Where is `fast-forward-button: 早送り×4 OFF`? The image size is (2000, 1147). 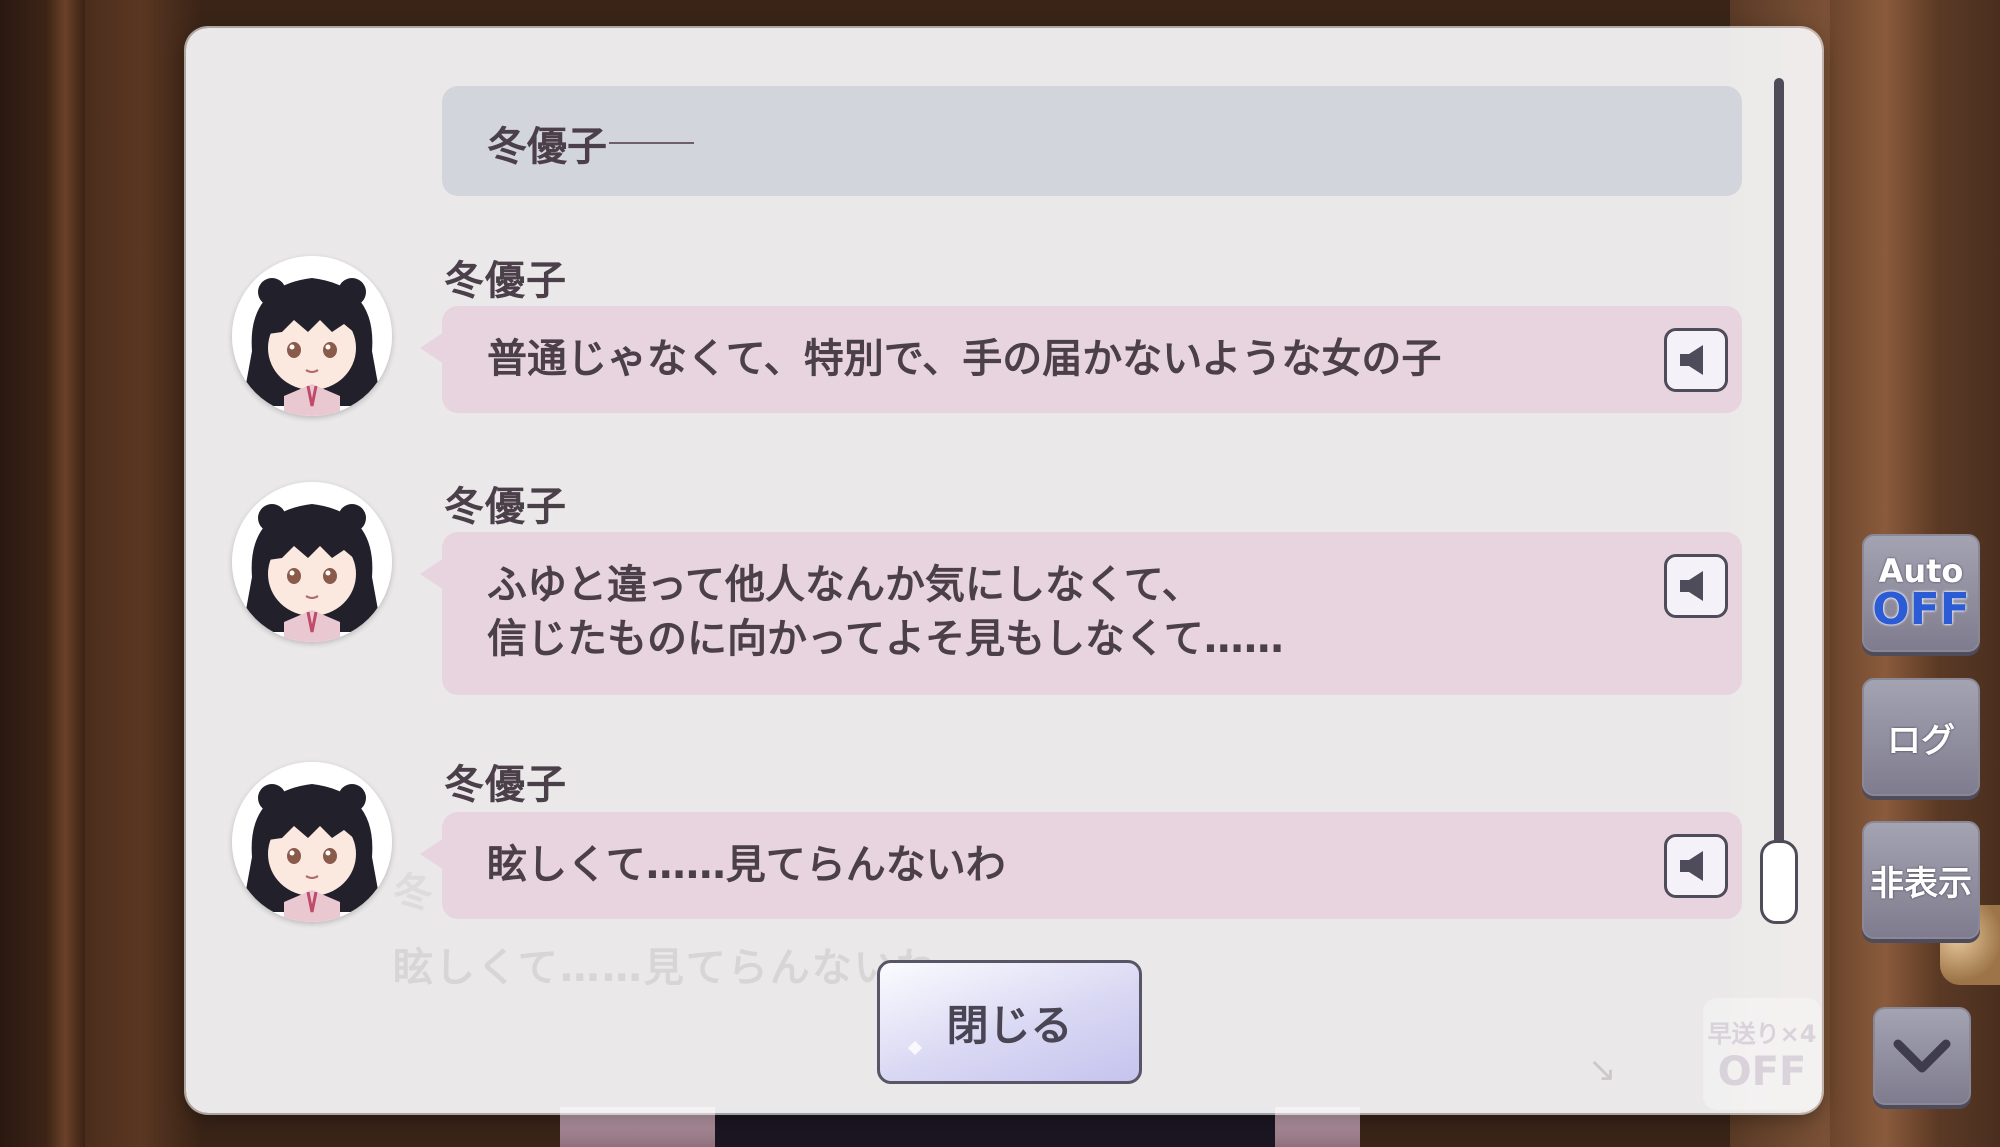
fast-forward-button: 早送り×4 OFF is located at coordinates (1762, 1054).